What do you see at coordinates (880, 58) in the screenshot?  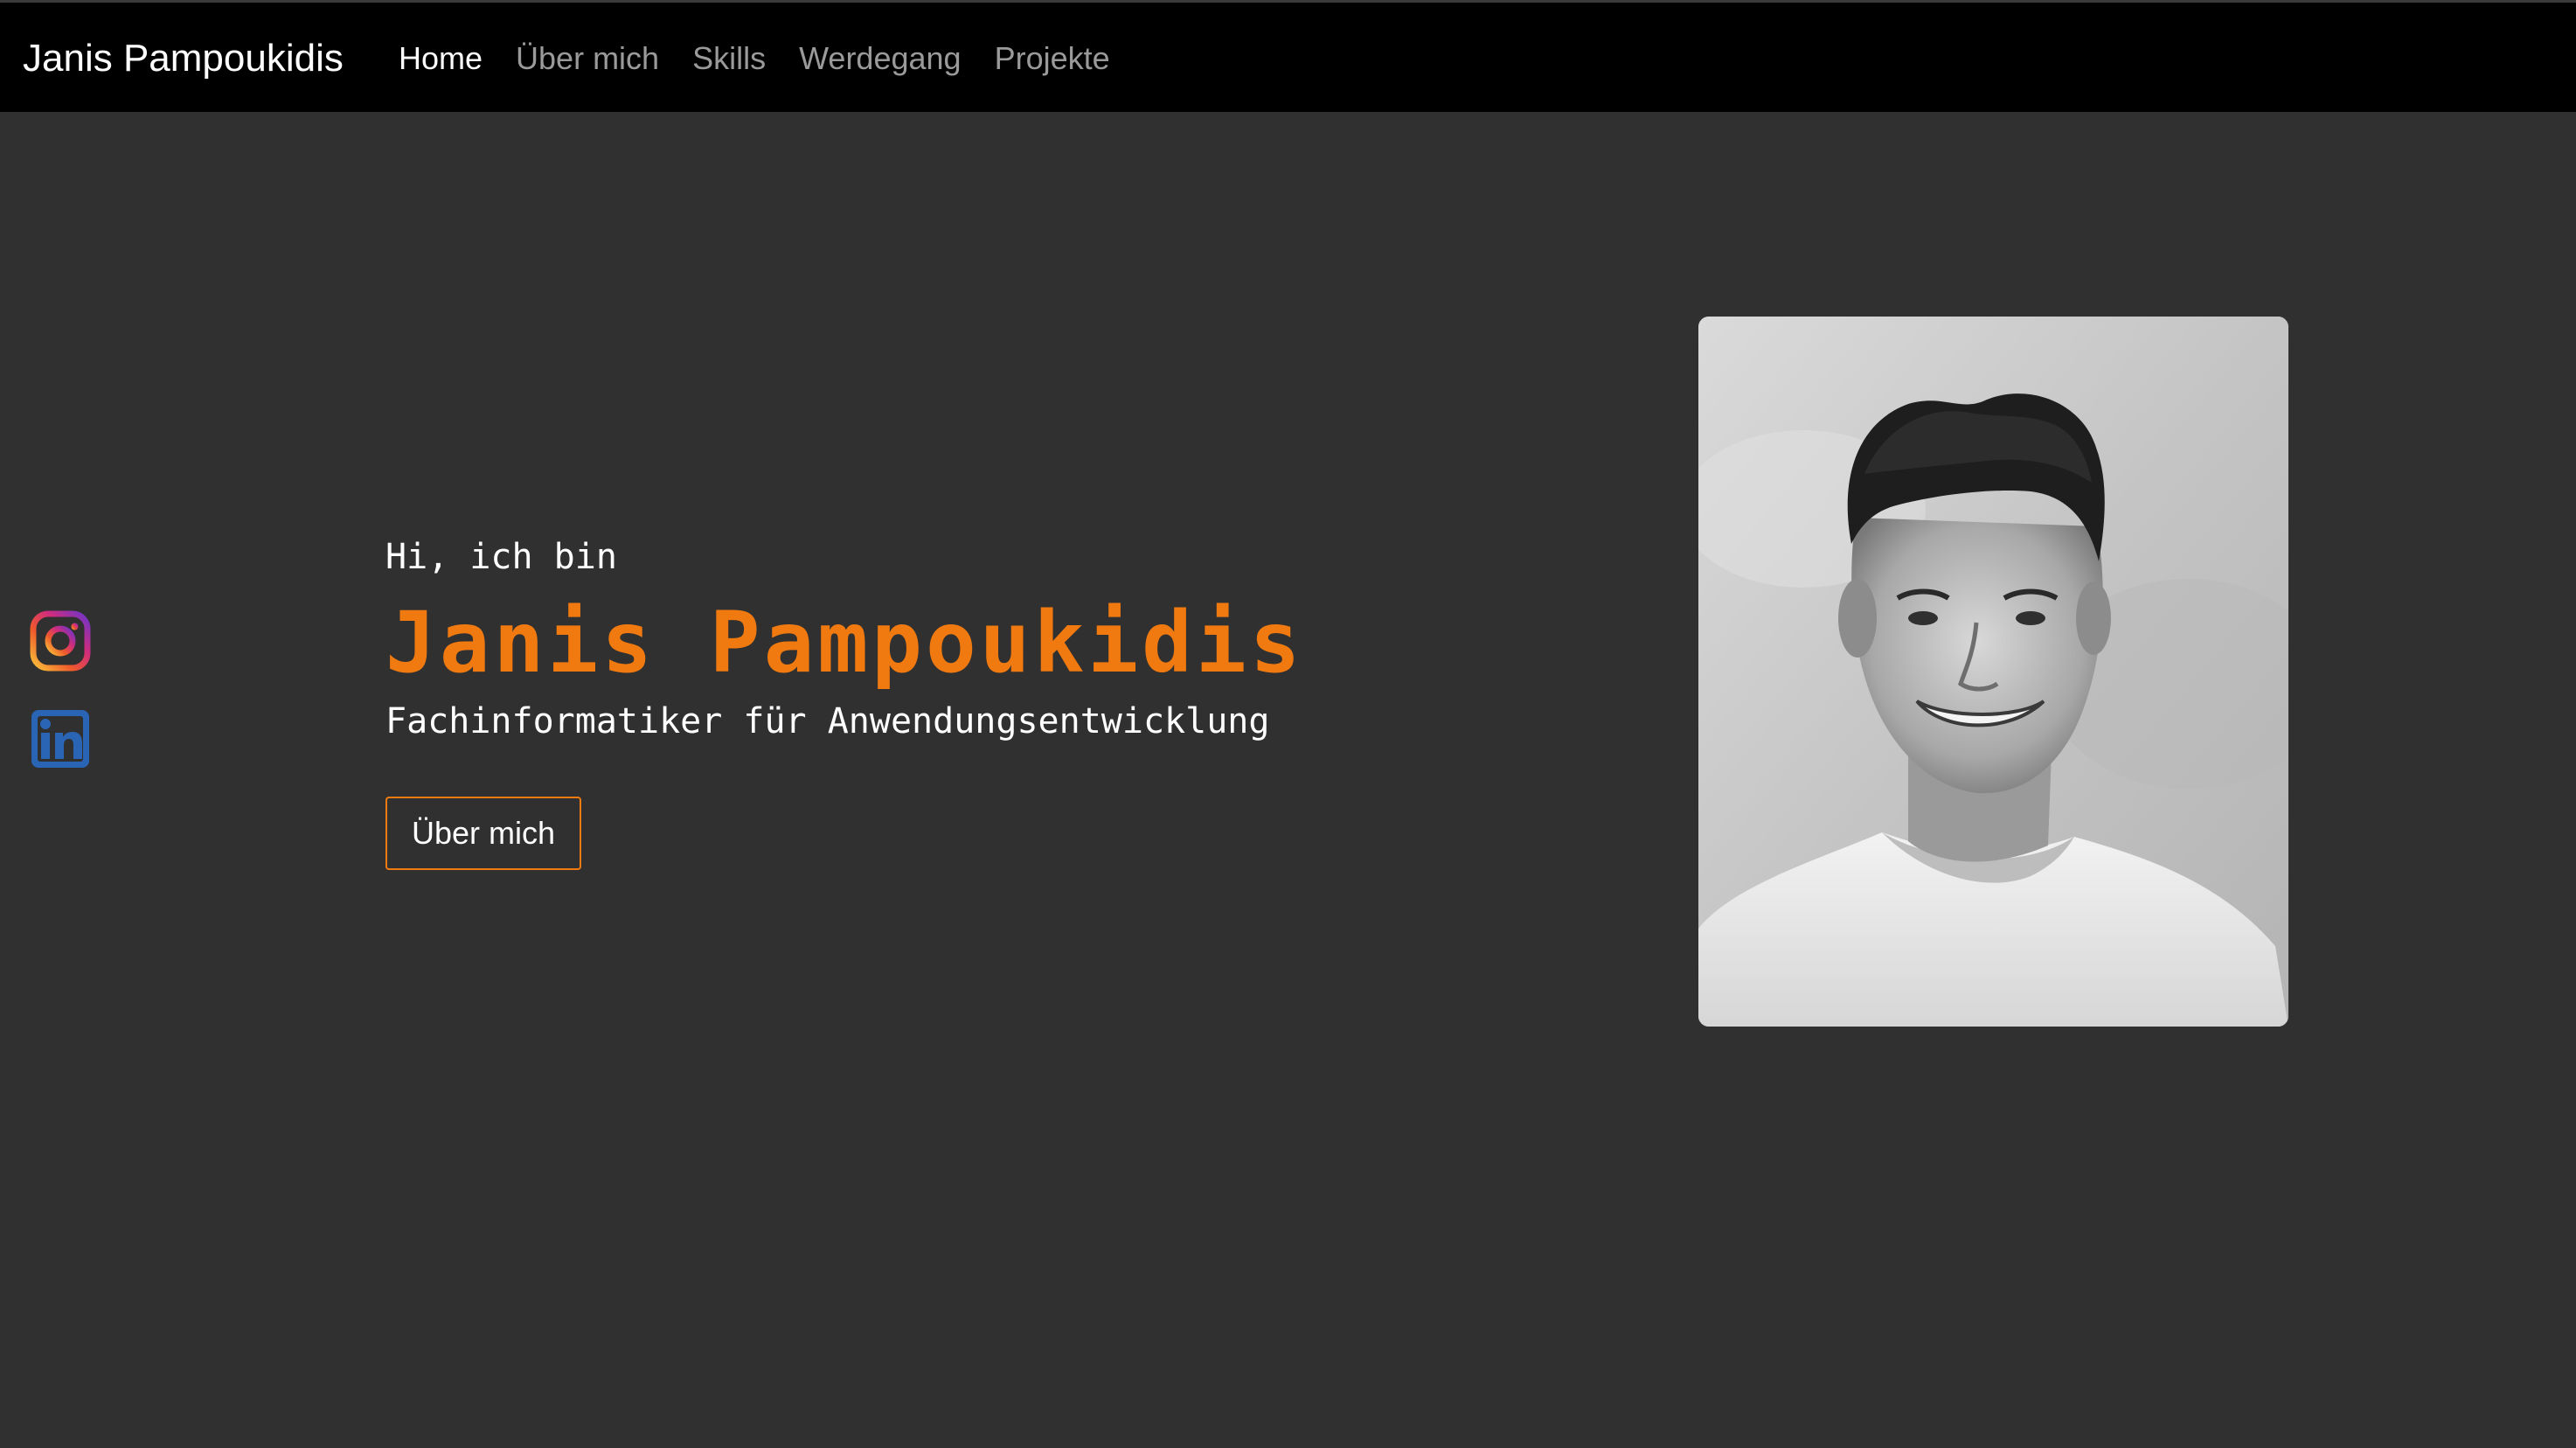 I see `nav-link-werdegang: Werdegang` at bounding box center [880, 58].